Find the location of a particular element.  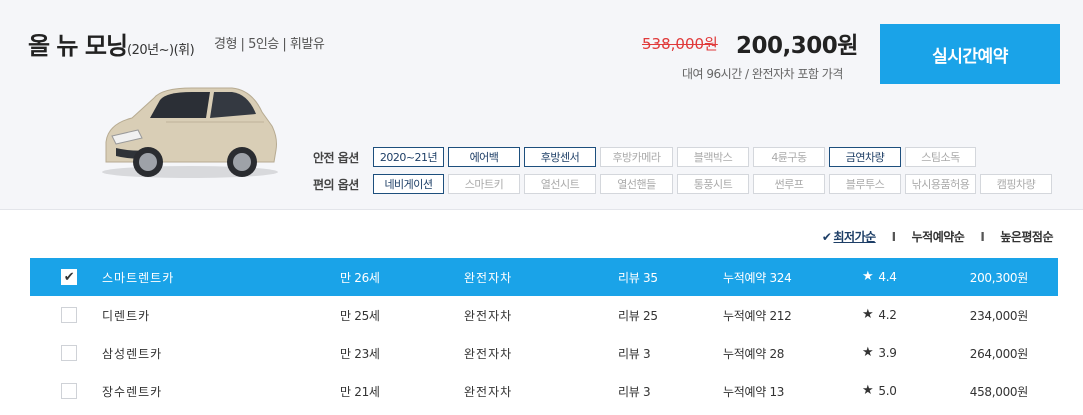

option-chip: 캠핑차량 is located at coordinates (1016, 184).